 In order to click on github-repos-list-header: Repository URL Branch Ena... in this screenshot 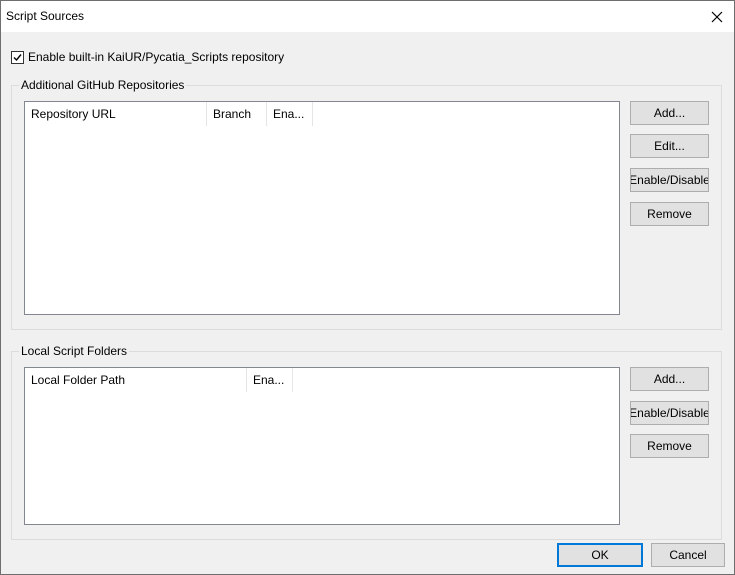, I will do `click(169, 114)`.